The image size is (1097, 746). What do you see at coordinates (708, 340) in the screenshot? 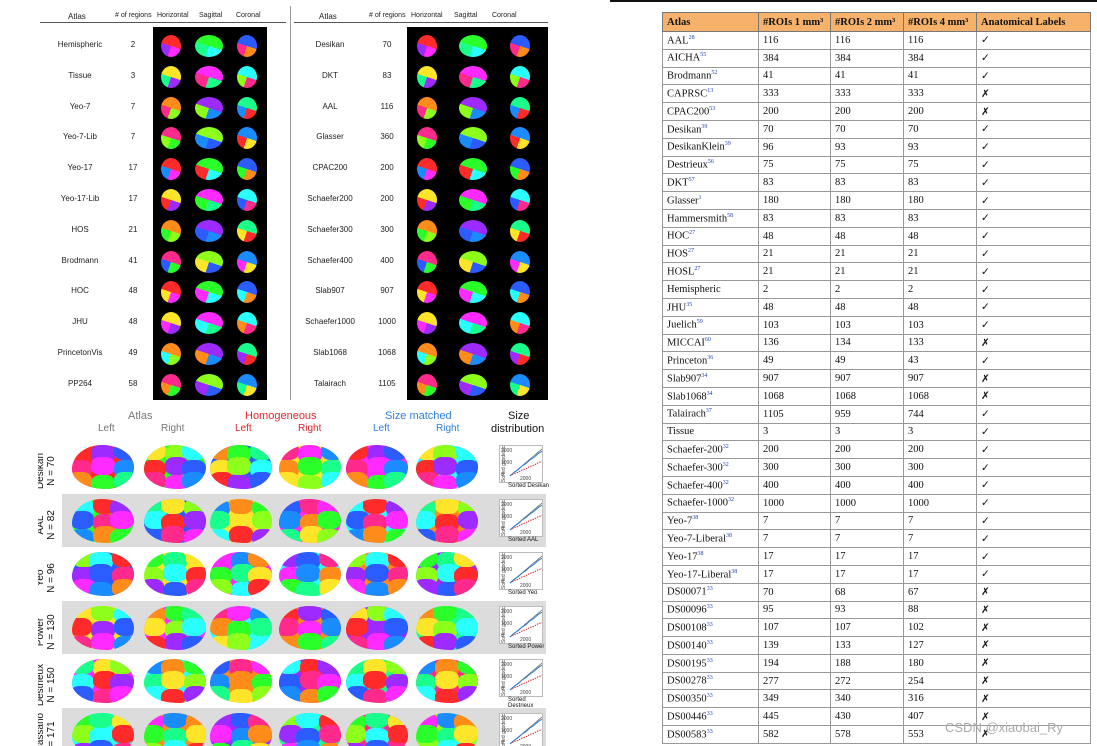
I see `citation-ref: 60` at bounding box center [708, 340].